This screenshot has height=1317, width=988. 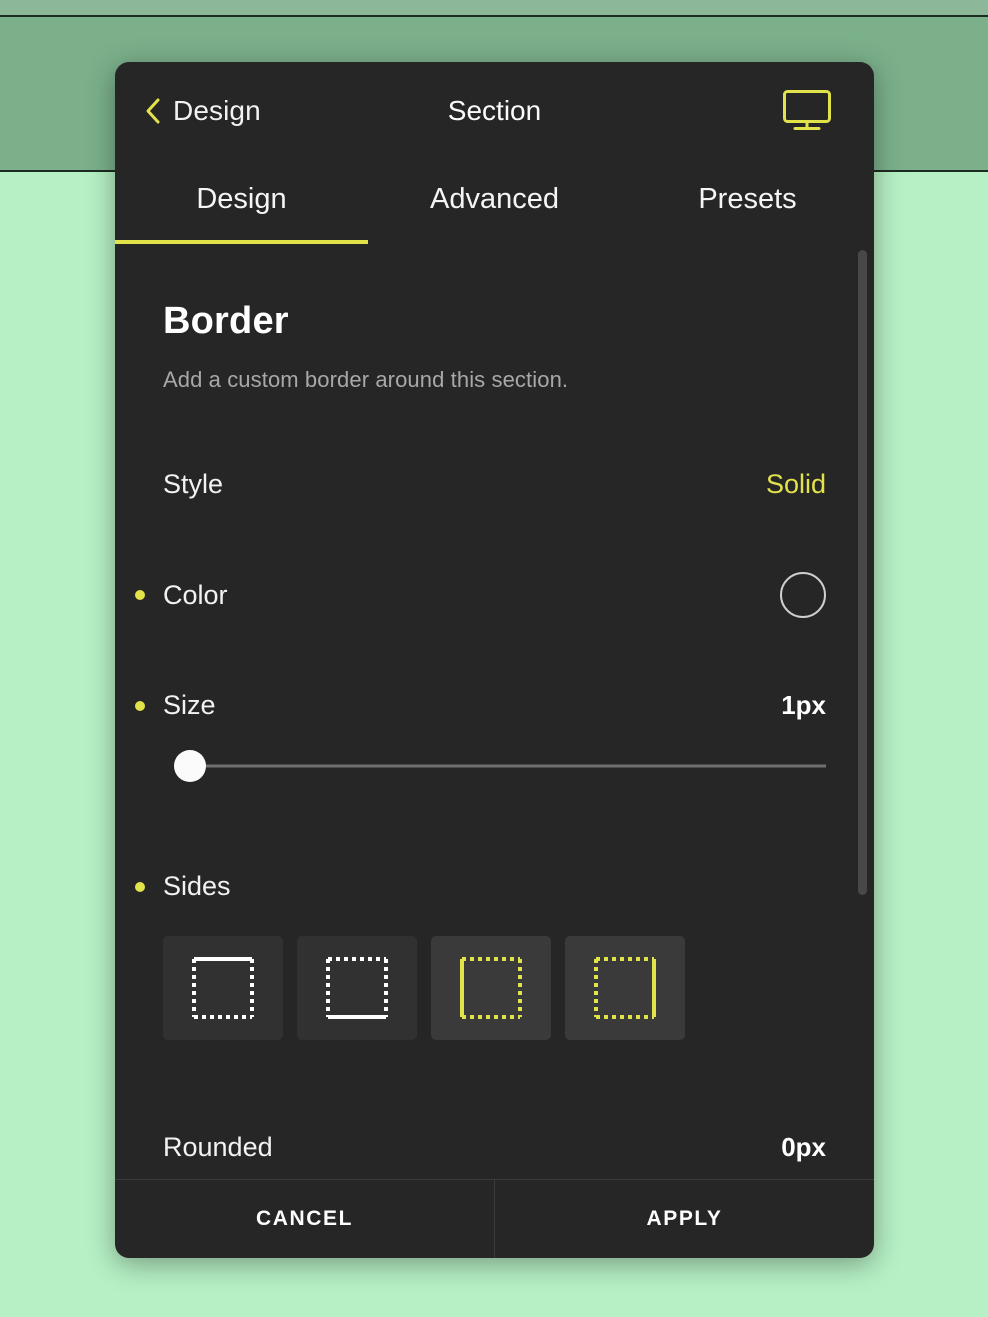 I want to click on background-strip-top, so click(x=494, y=7).